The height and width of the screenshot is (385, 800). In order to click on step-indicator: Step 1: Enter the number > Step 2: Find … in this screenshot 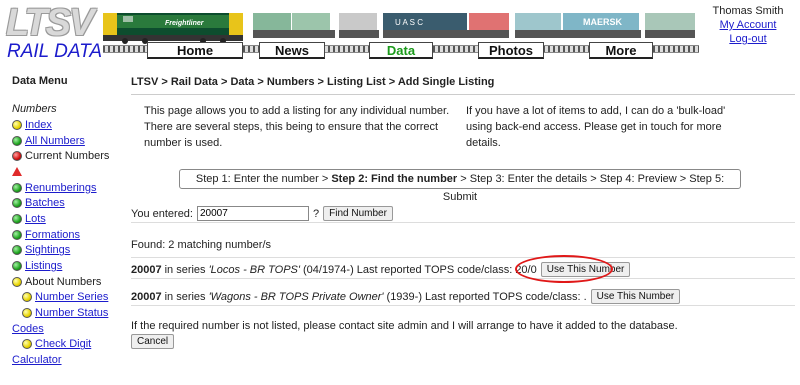, I will do `click(460, 186)`.